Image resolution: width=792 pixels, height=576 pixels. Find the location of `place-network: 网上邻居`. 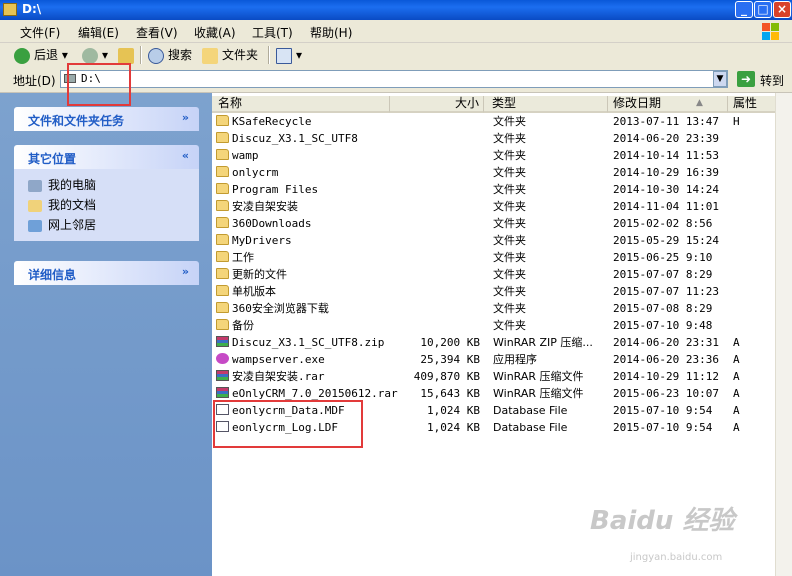

place-network: 网上邻居 is located at coordinates (113, 225).